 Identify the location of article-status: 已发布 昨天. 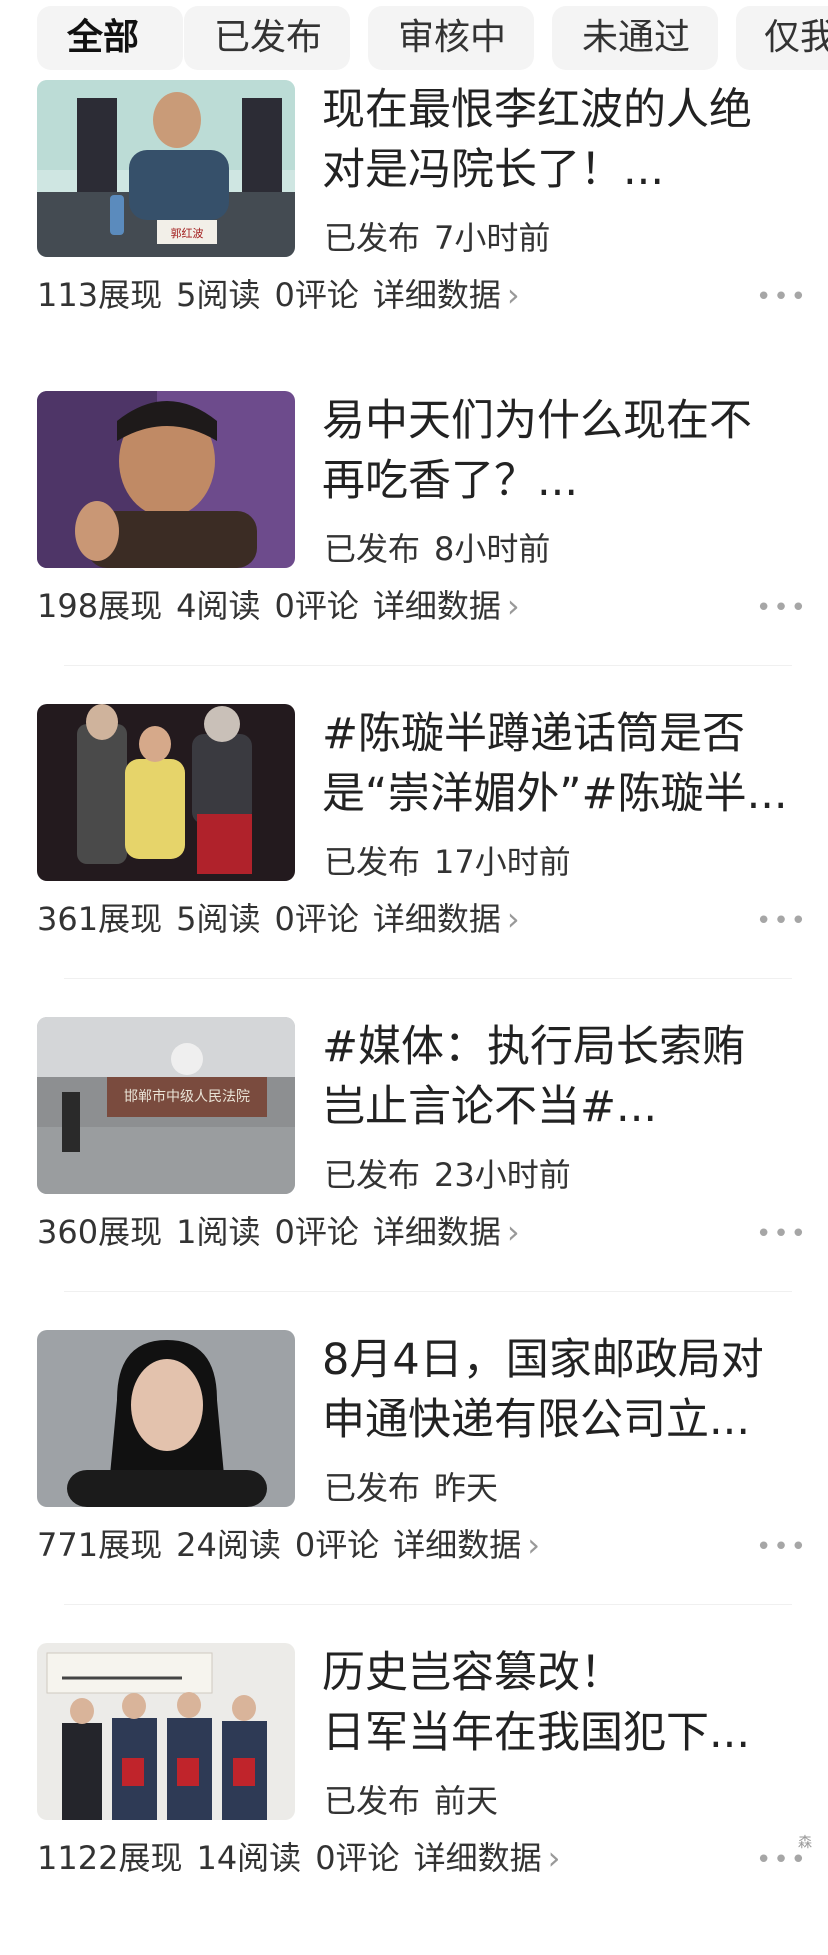
(411, 1488).